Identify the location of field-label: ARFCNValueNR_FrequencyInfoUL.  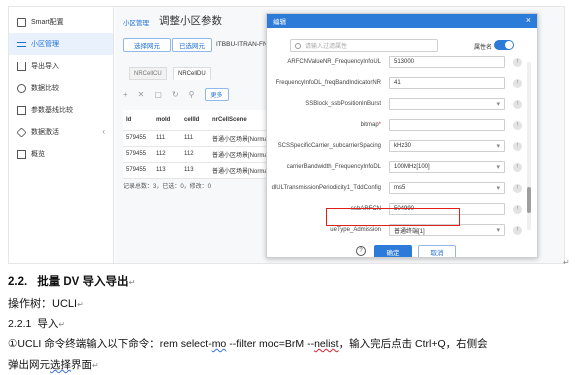
(334, 62).